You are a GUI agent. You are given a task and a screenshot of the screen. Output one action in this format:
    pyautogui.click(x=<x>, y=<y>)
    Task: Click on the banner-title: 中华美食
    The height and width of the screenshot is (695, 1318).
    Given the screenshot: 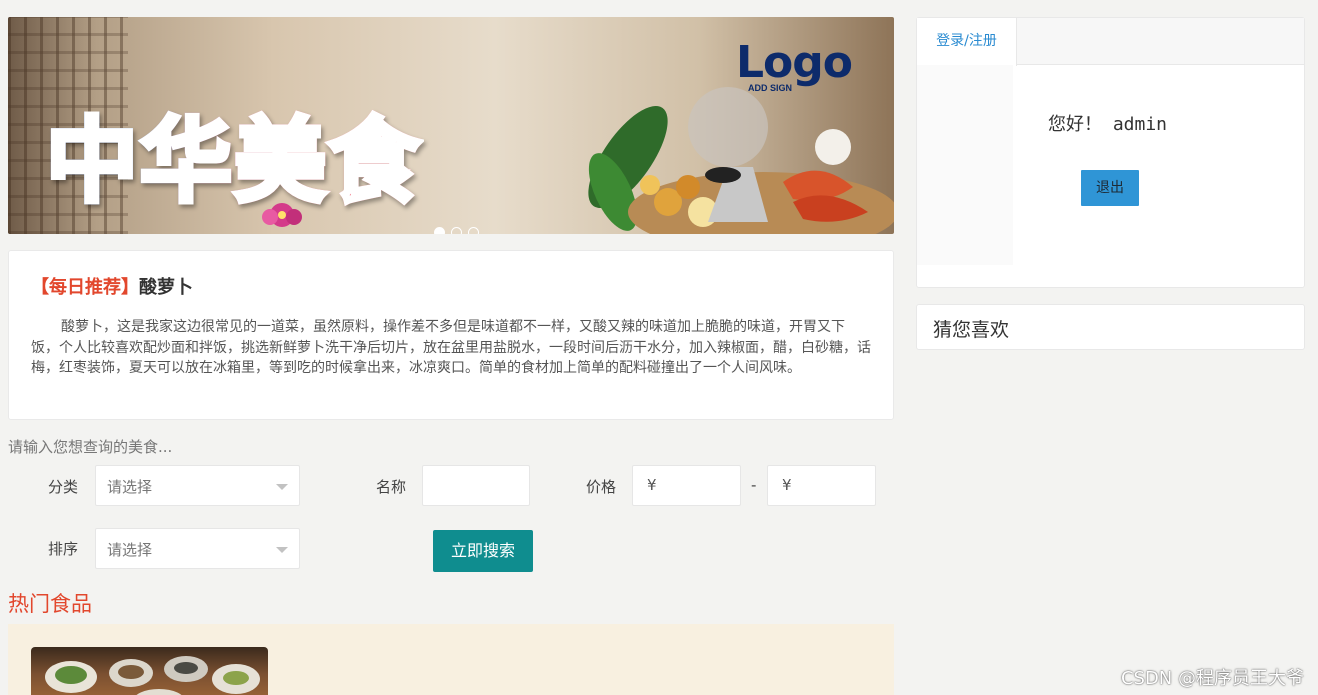 What is the action you would take?
    pyautogui.click(x=232, y=153)
    